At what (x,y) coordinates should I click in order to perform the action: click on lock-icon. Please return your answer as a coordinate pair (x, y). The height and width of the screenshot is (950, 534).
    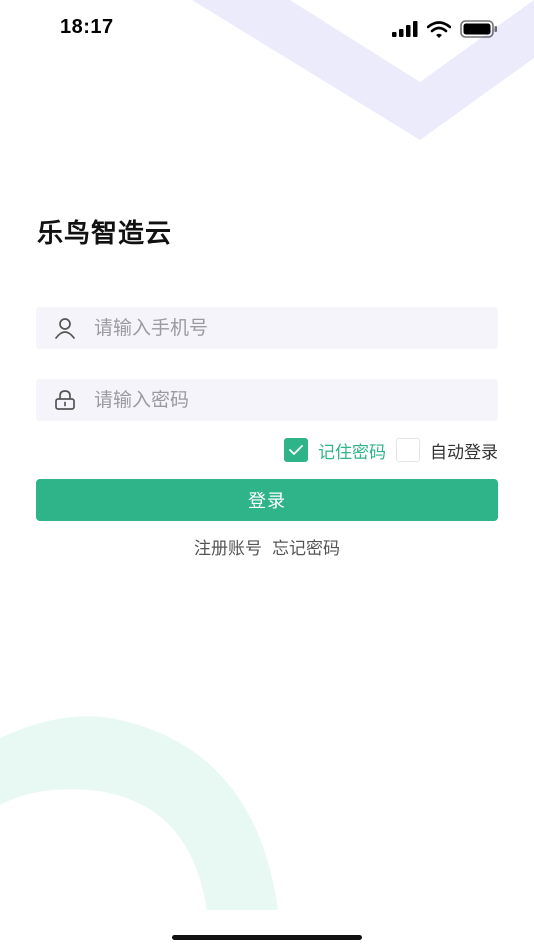
    Looking at the image, I should click on (65, 400).